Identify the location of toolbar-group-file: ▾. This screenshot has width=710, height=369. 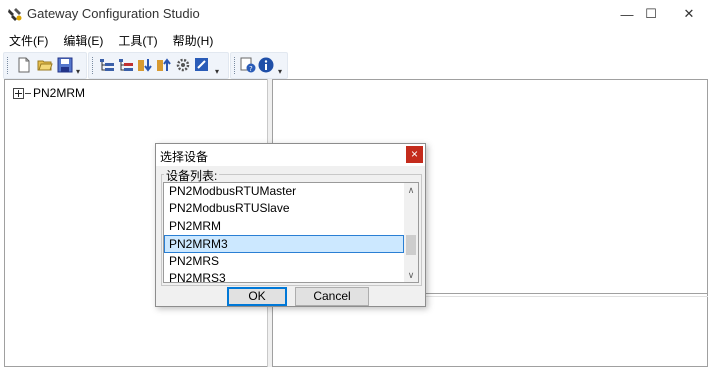
(45, 65).